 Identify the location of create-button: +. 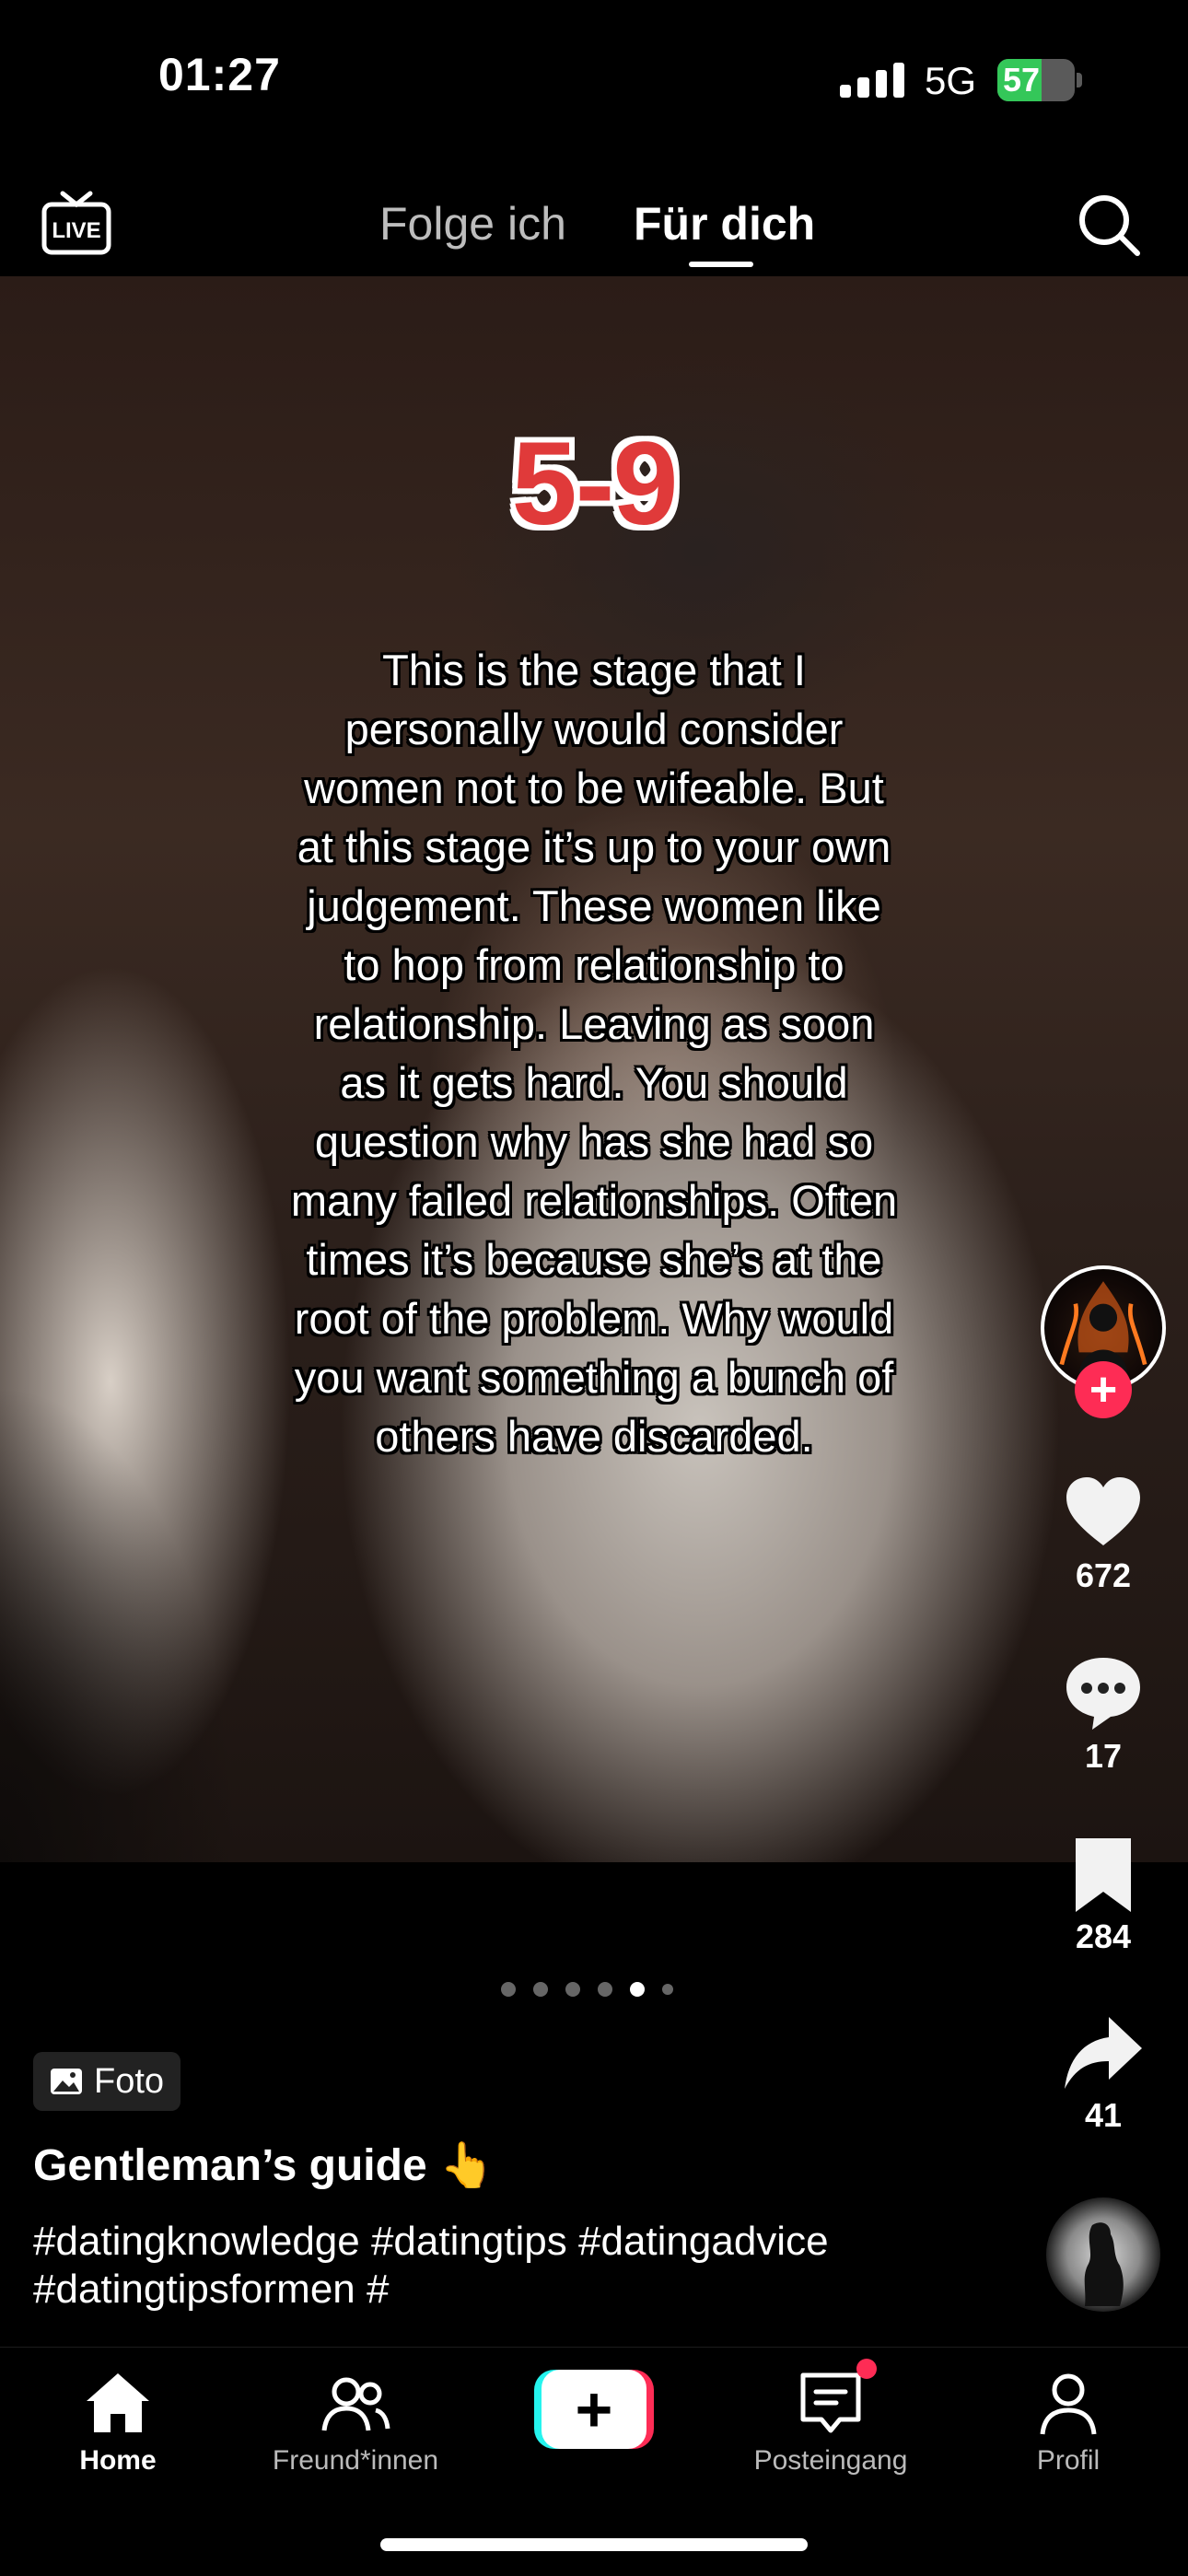
(594, 2409).